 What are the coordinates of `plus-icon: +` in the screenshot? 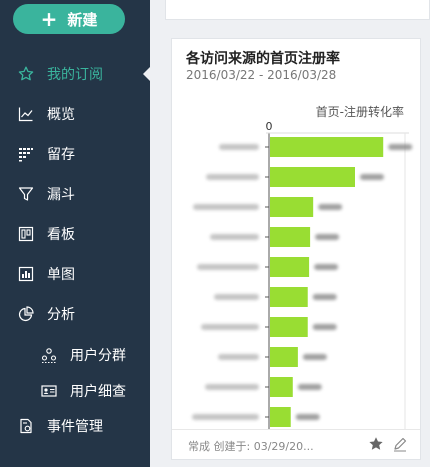 It's located at (49, 19).